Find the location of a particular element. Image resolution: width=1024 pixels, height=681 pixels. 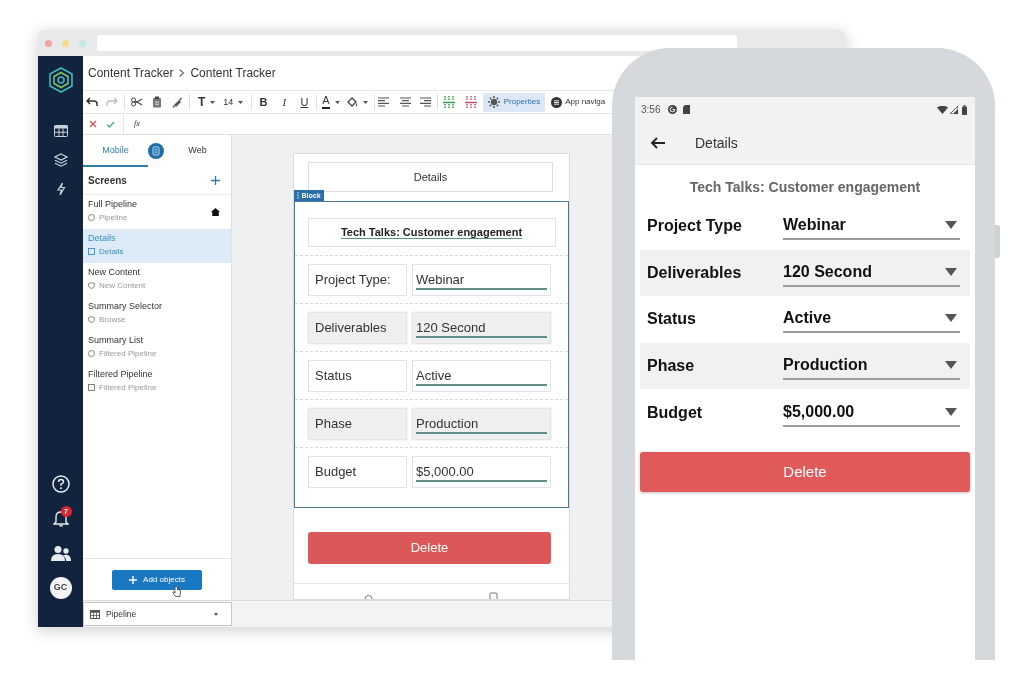

value-field: Webinar is located at coordinates (481, 280).